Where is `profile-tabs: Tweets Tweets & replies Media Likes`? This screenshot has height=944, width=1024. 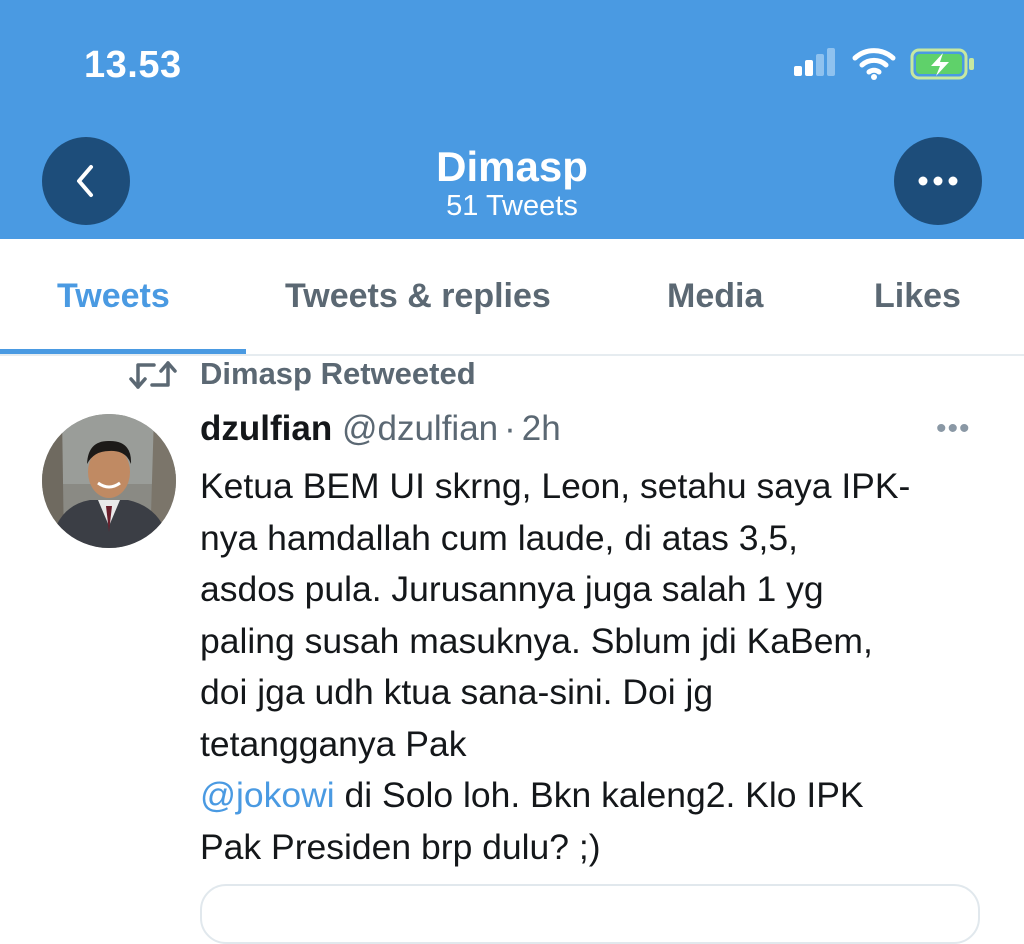
profile-tabs: Tweets Tweets & replies Media Likes is located at coordinates (512, 297).